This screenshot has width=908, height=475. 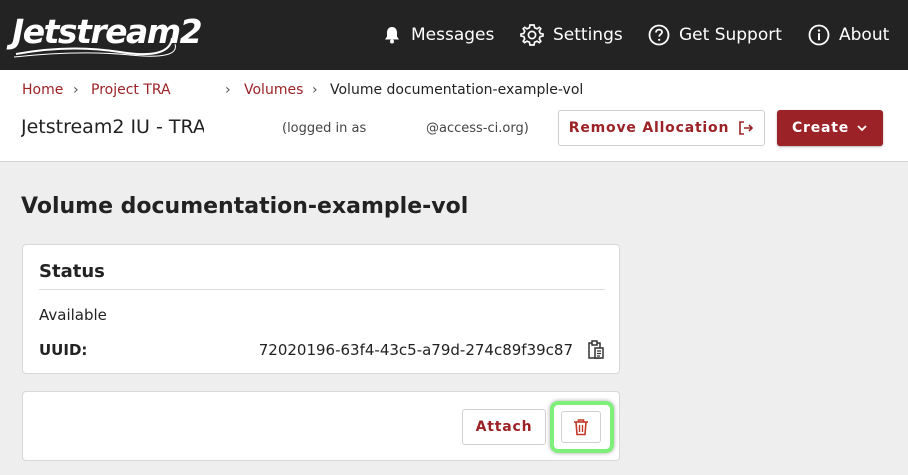 What do you see at coordinates (94, 47) in the screenshot?
I see `logo-swoosh` at bounding box center [94, 47].